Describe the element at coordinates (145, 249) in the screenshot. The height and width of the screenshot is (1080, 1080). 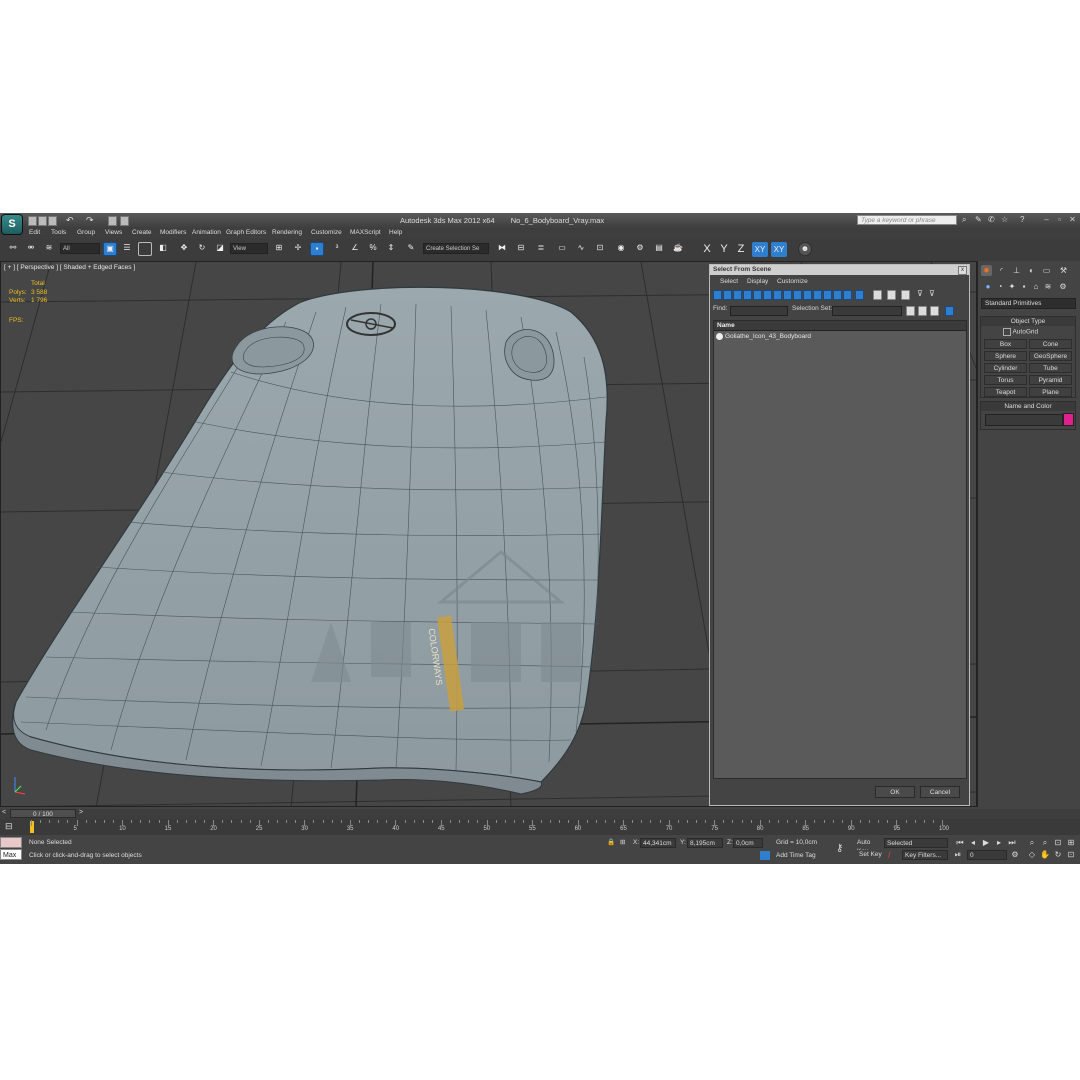
I see `rectangular-selection-icon` at that location.